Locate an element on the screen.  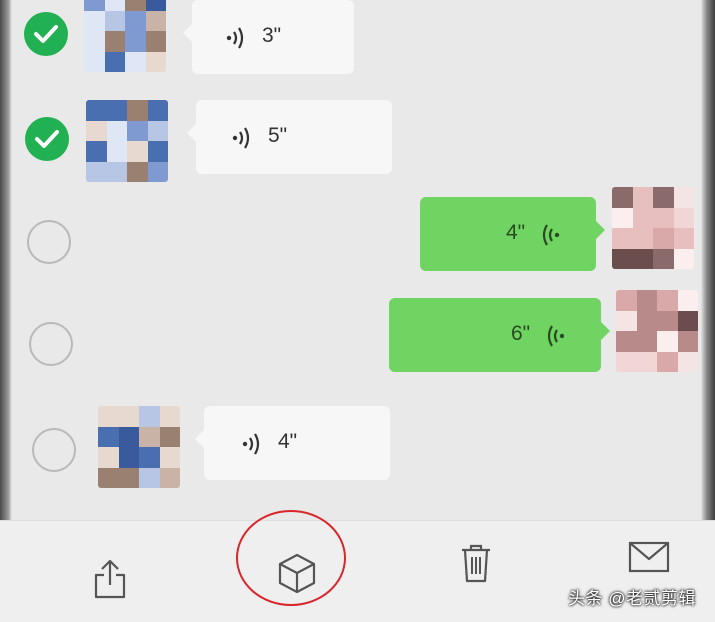
highlight-circle-annotation is located at coordinates (291, 558).